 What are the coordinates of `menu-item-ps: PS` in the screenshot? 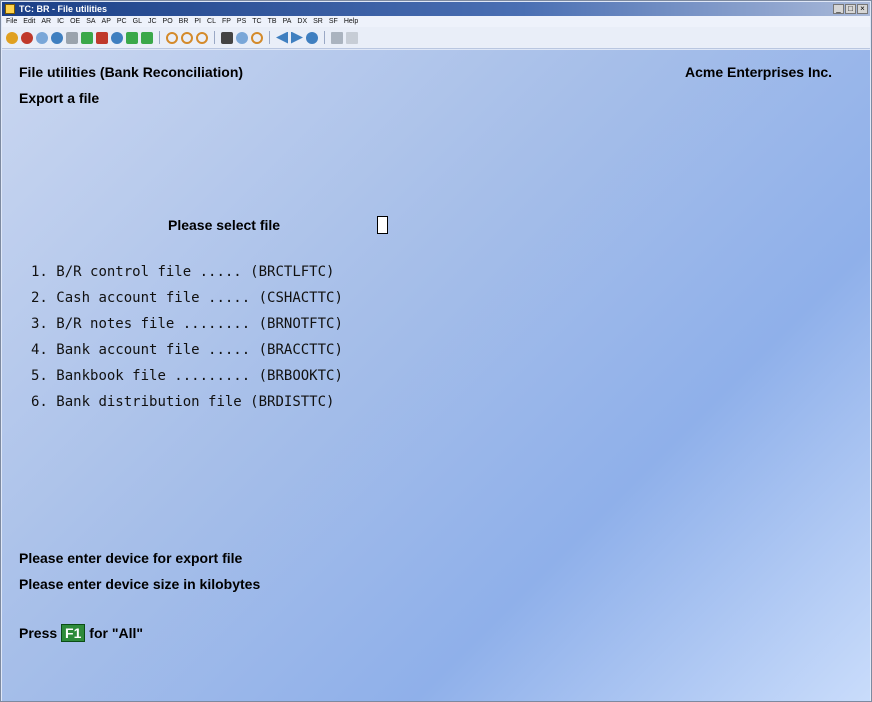 It's located at (241, 21).